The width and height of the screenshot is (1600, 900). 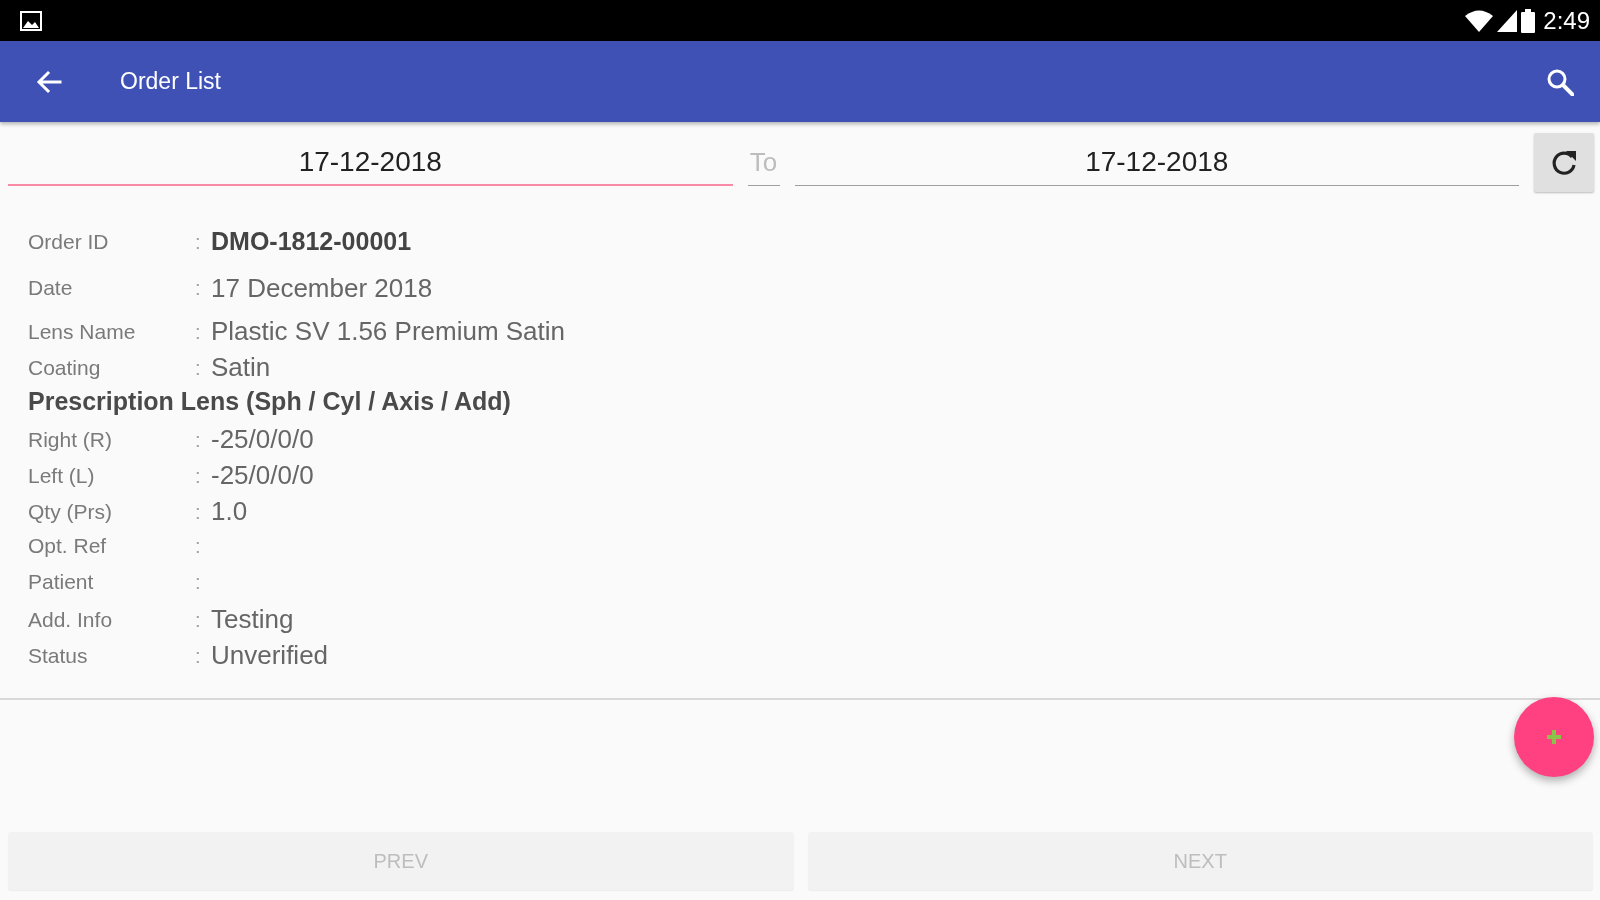 What do you see at coordinates (48, 81) in the screenshot?
I see `back-arrow-icon` at bounding box center [48, 81].